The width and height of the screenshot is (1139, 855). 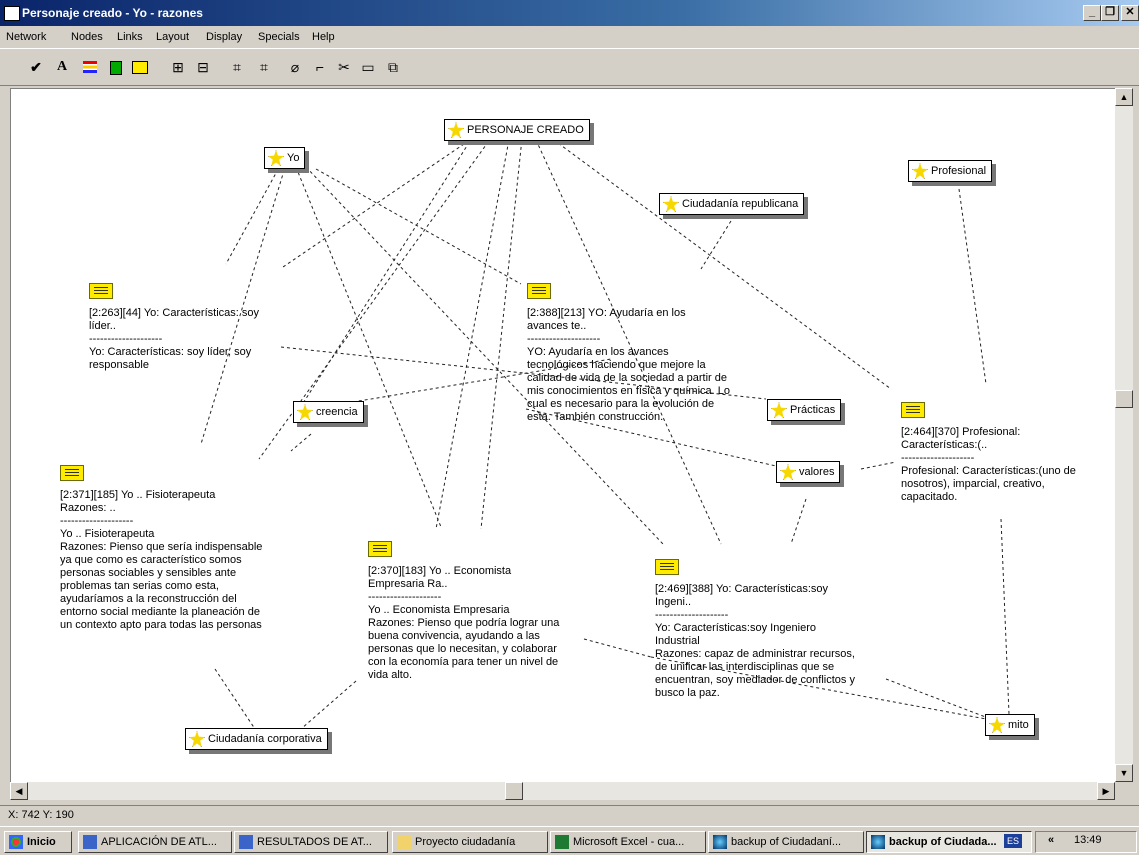 What do you see at coordinates (295, 67) in the screenshot?
I see `eraser-icon: ⌀` at bounding box center [295, 67].